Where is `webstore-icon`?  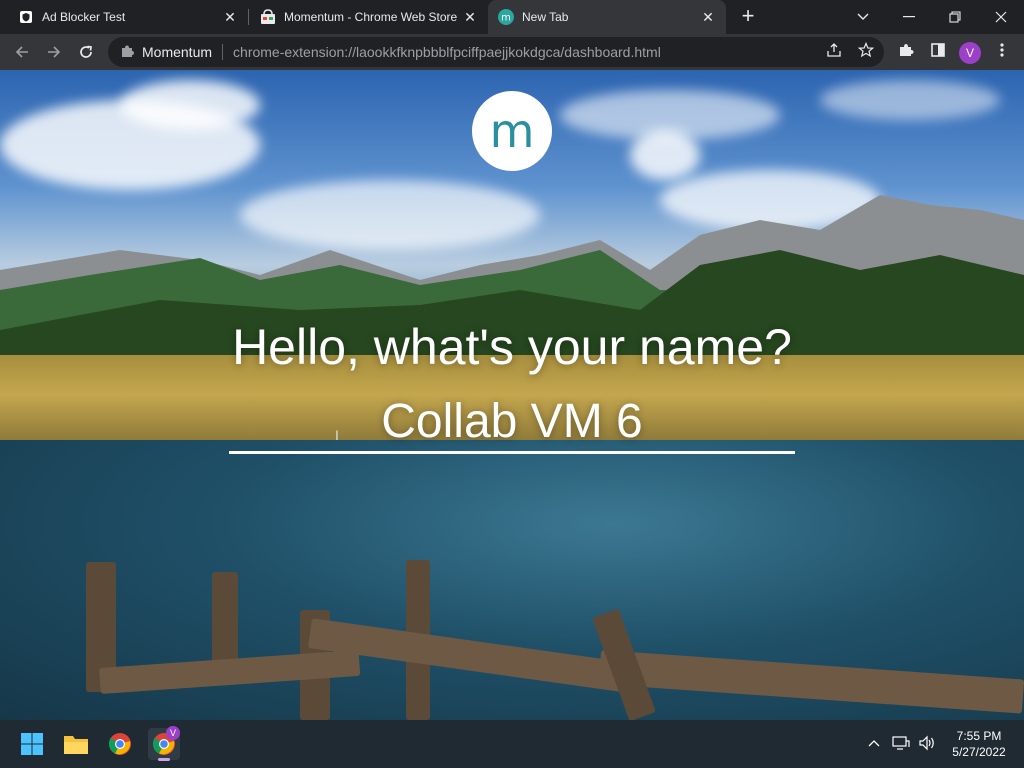
webstore-icon is located at coordinates (268, 17).